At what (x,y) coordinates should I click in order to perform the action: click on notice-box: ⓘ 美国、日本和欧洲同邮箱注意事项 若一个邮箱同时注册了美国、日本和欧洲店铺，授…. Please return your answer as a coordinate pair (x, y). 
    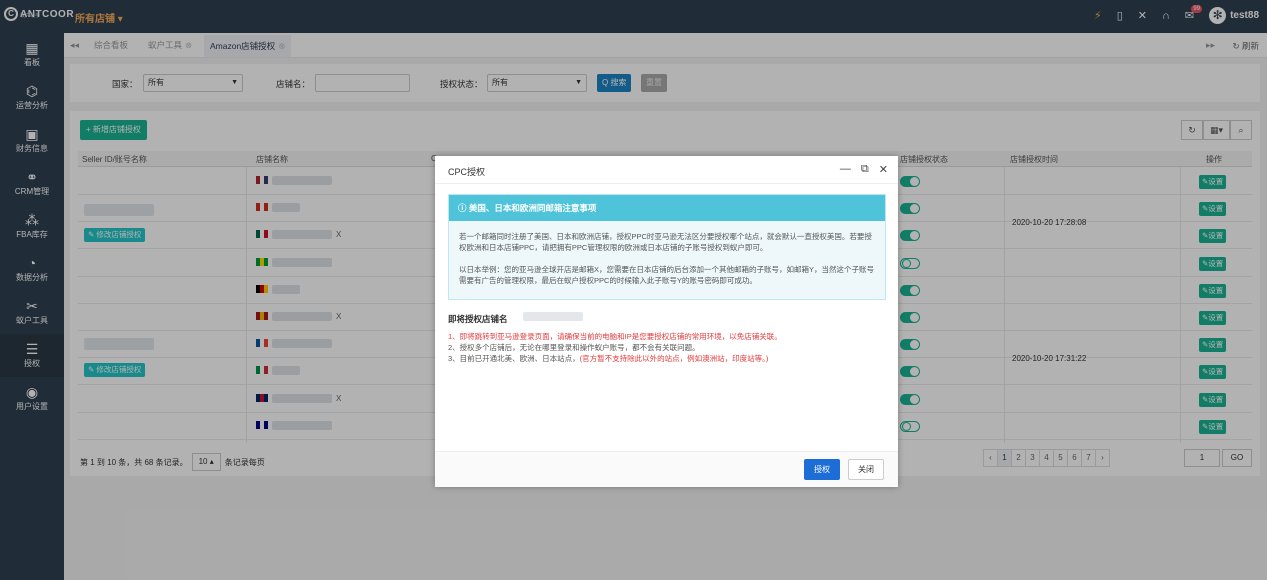
    Looking at the image, I should click on (667, 247).